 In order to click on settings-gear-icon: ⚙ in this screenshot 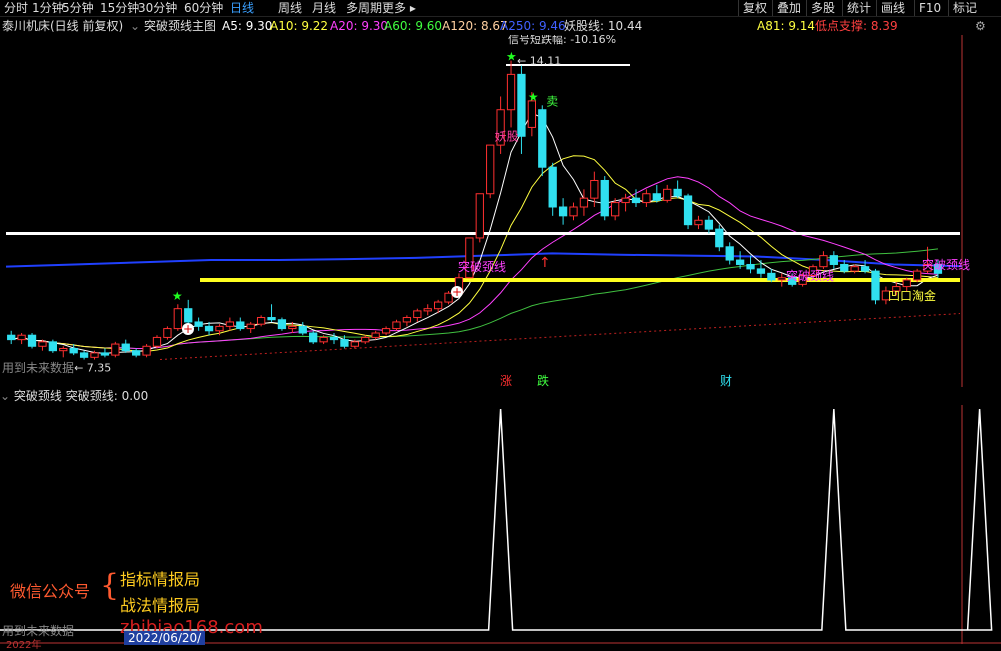, I will do `click(980, 26)`.